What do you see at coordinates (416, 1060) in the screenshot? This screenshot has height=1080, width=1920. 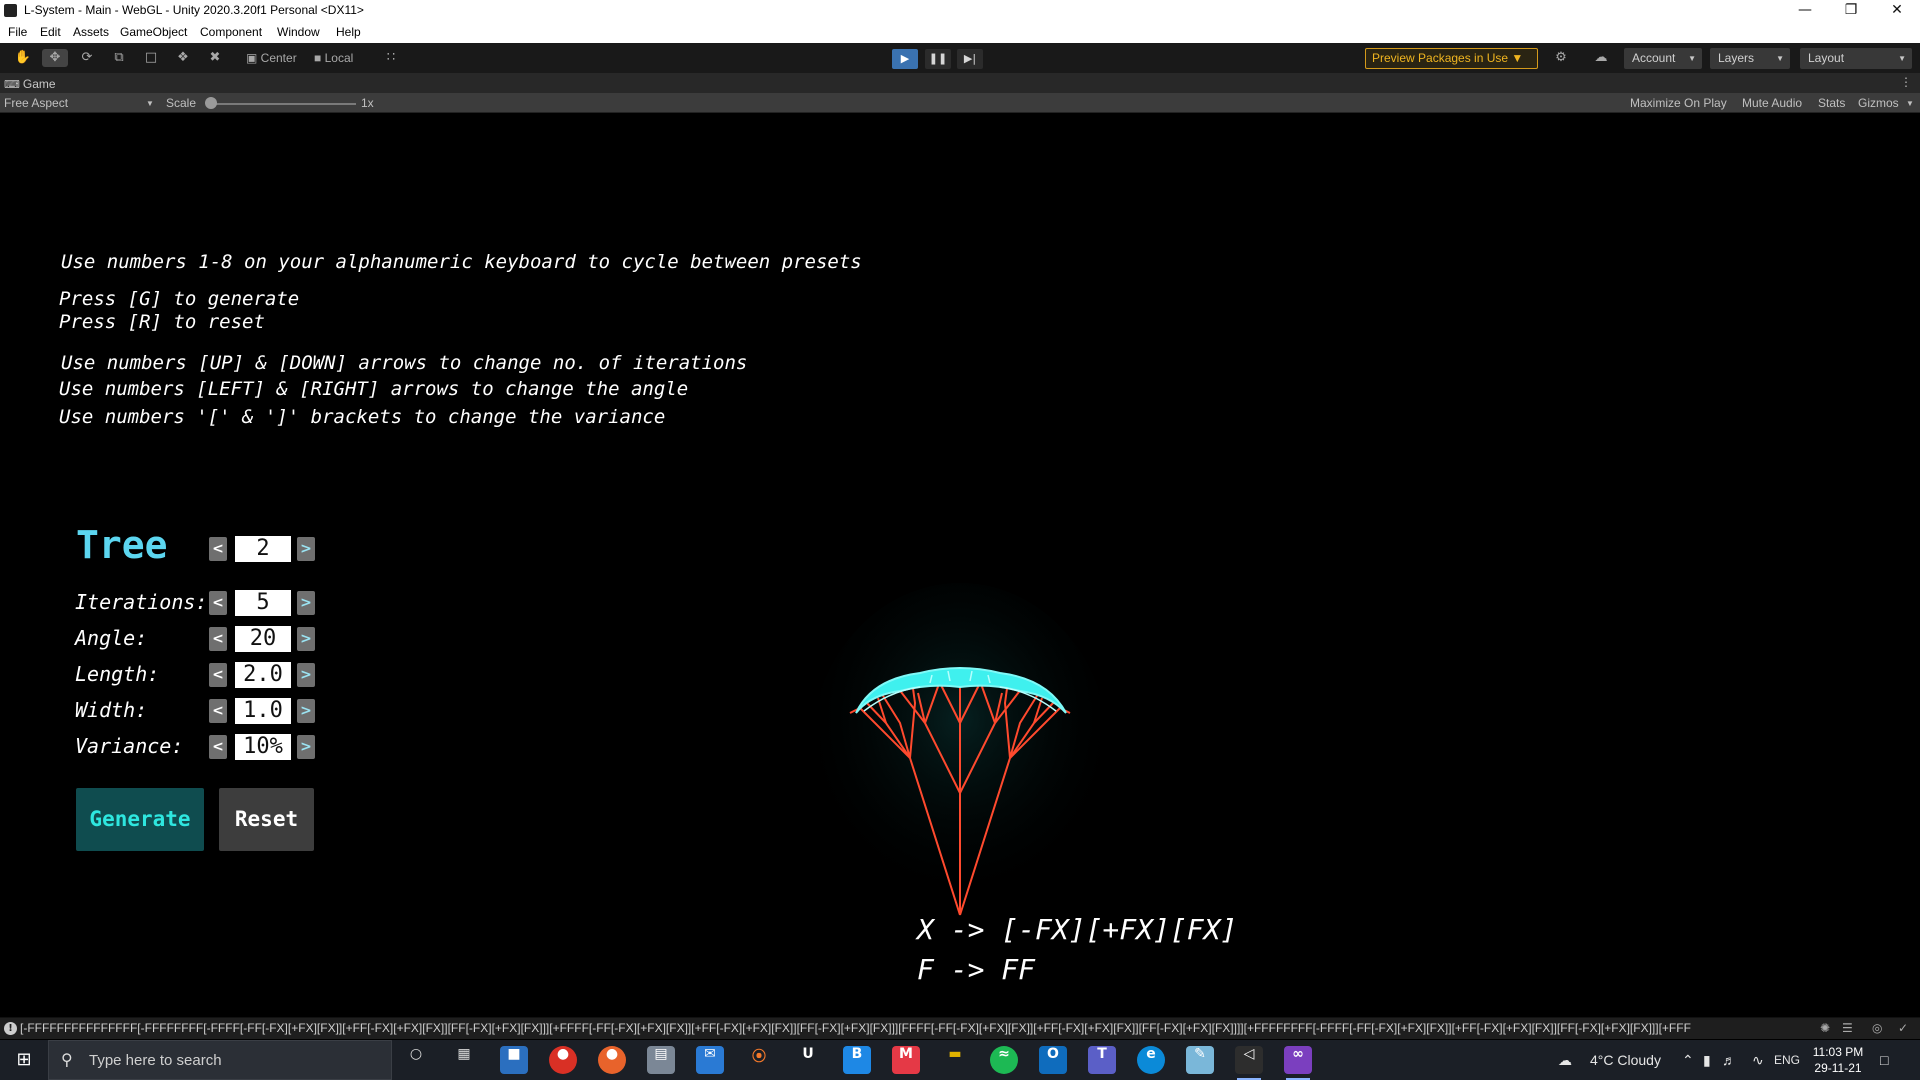 I see `cortana-icon: ○` at bounding box center [416, 1060].